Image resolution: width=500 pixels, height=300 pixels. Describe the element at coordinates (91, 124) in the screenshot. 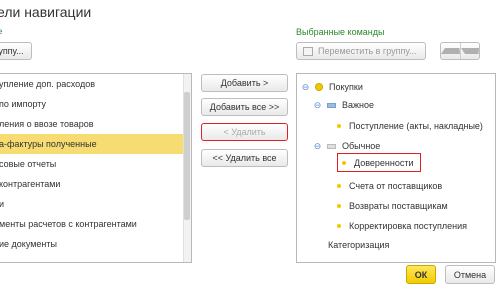

I see `list-item: ления о ввозе товаров` at that location.